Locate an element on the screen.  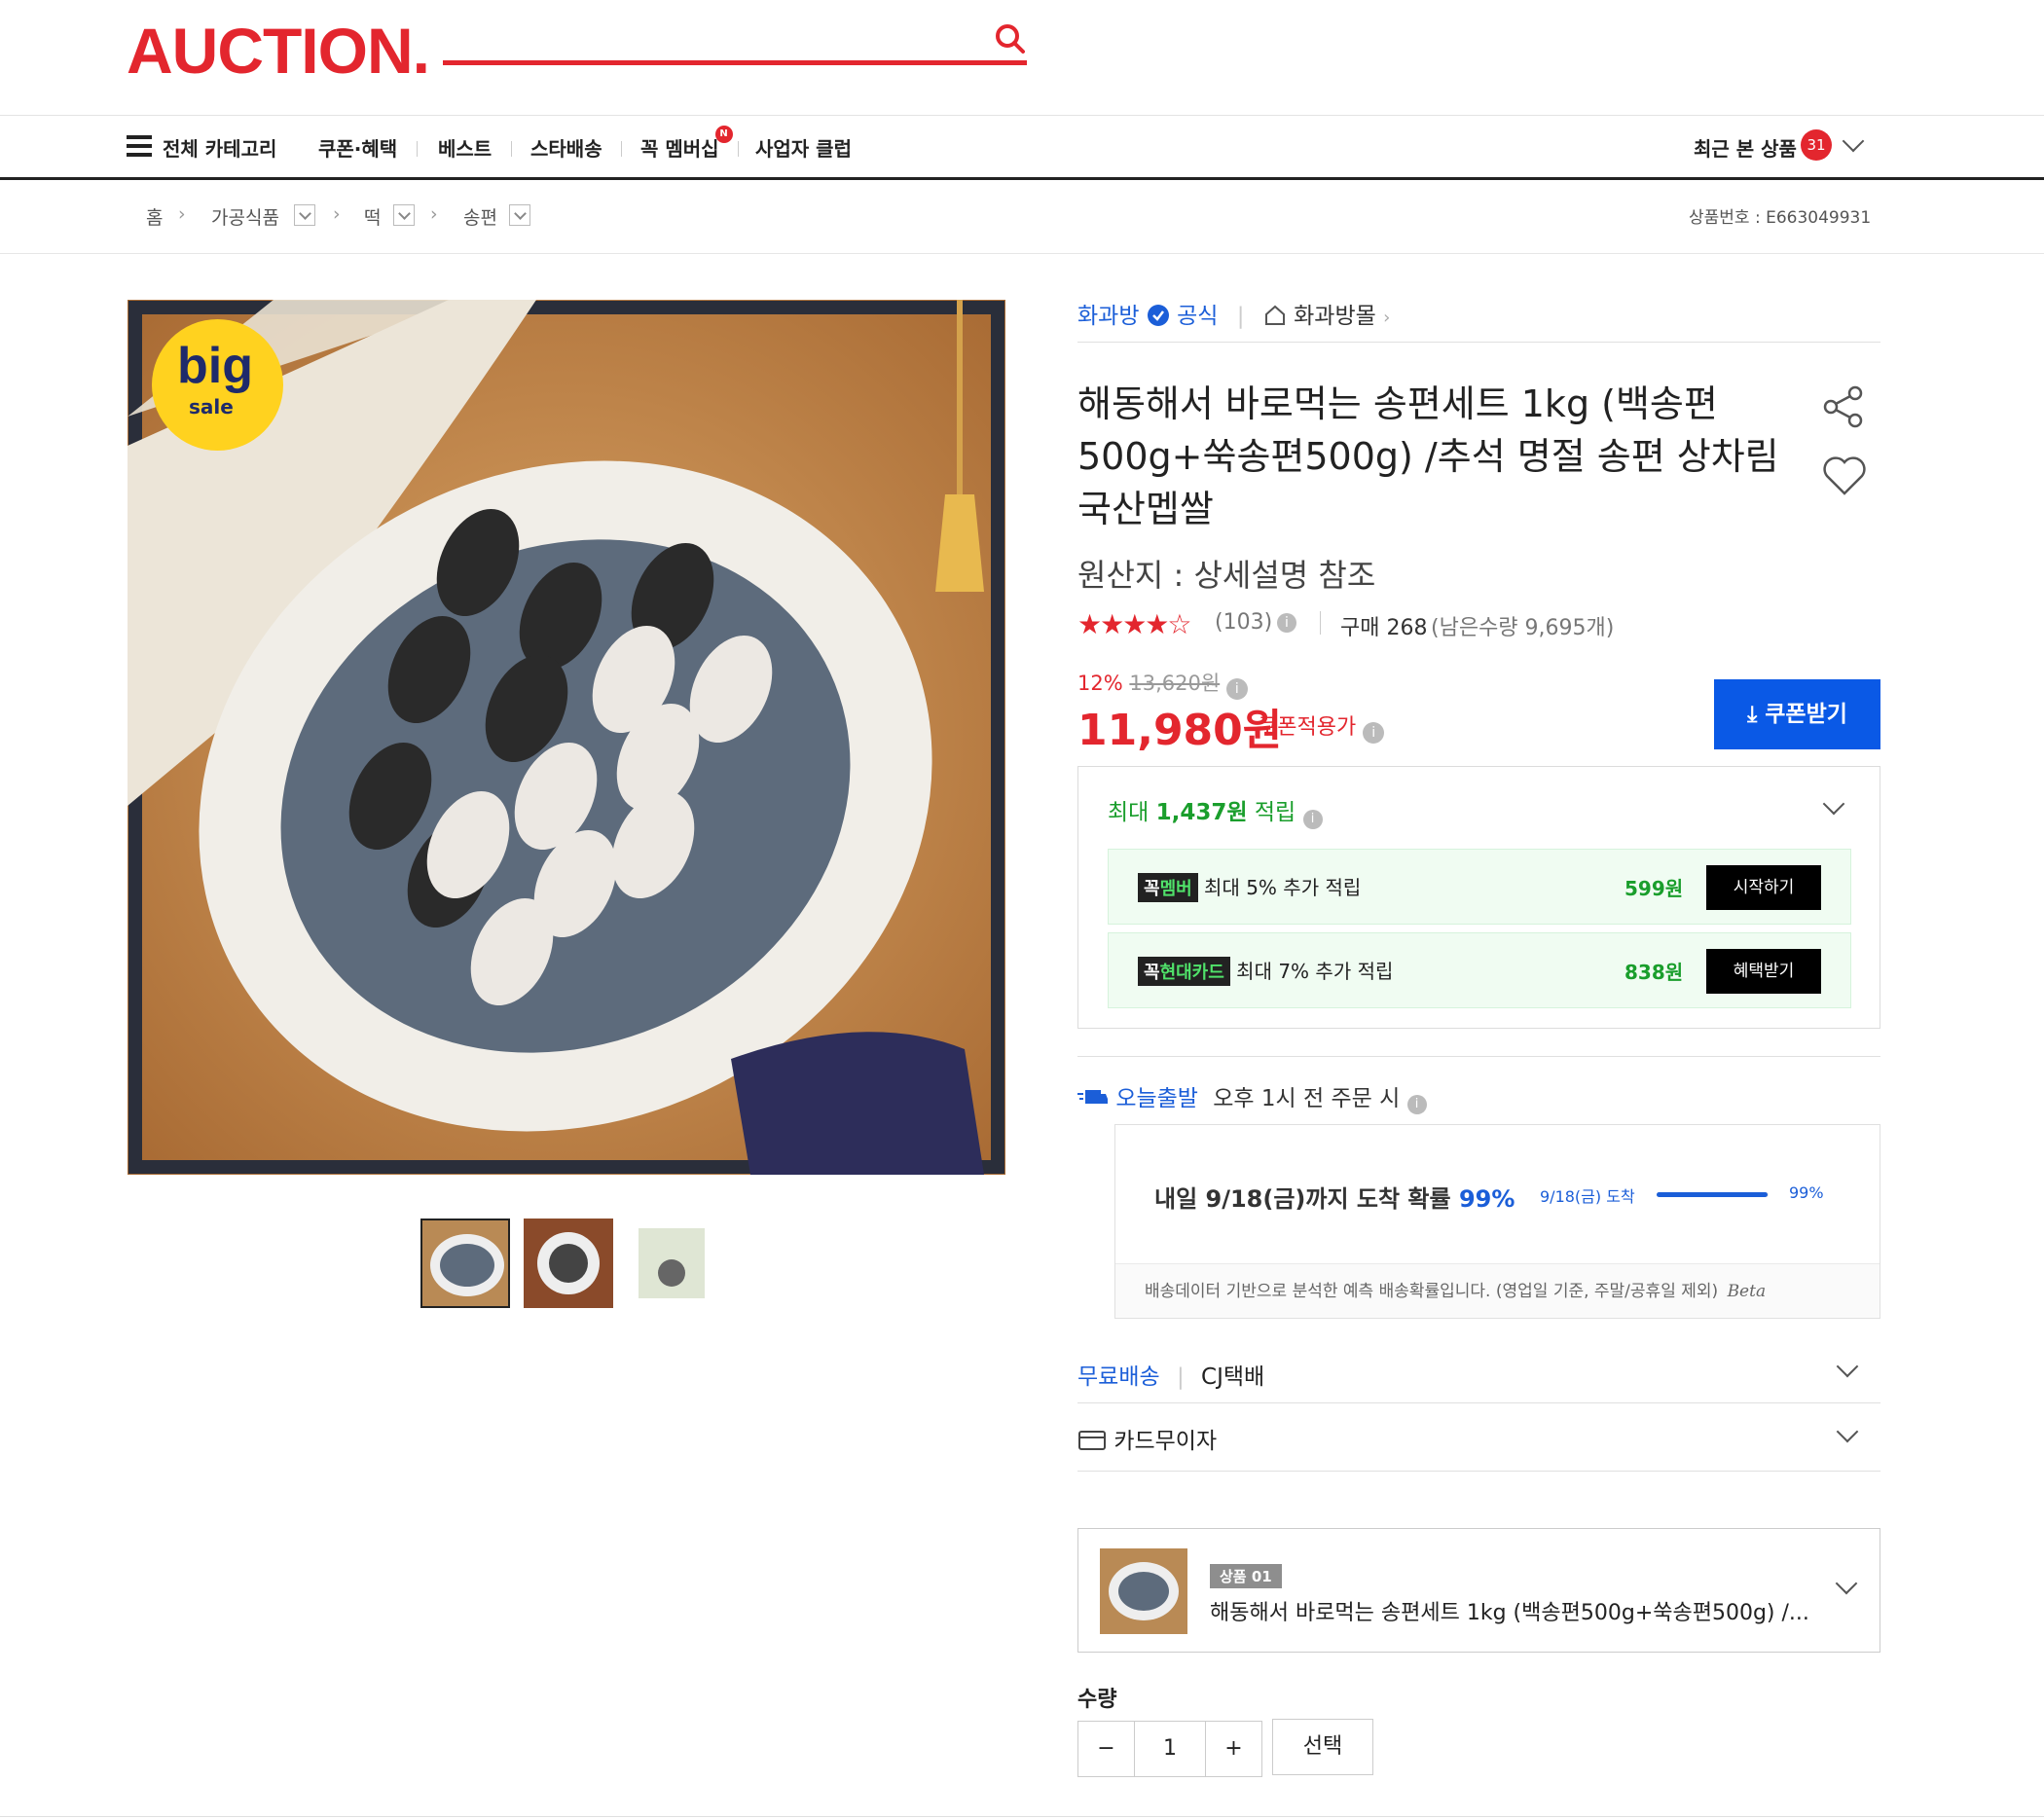
reward-text: 최대 5% 추가 적립 is located at coordinates (1283, 887).